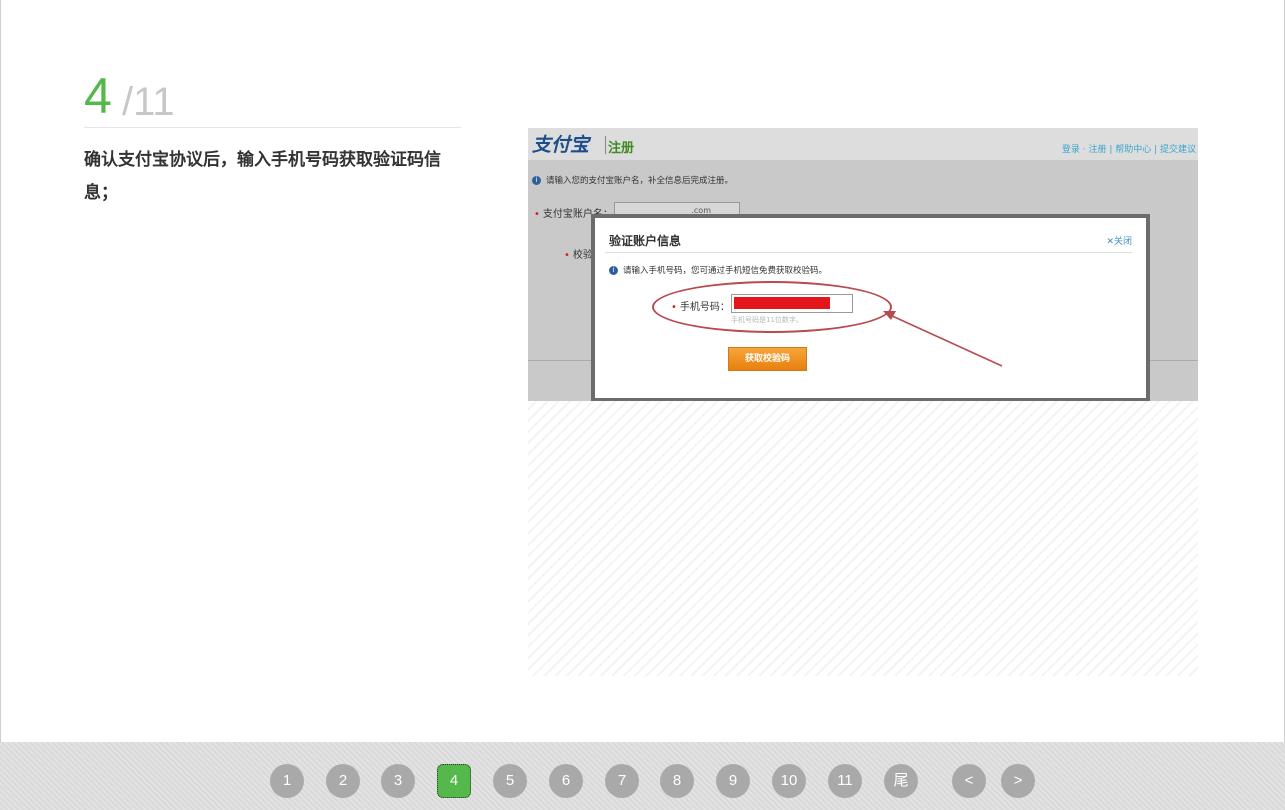 The height and width of the screenshot is (810, 1285). What do you see at coordinates (677, 781) in the screenshot?
I see `page-8-button: 8` at bounding box center [677, 781].